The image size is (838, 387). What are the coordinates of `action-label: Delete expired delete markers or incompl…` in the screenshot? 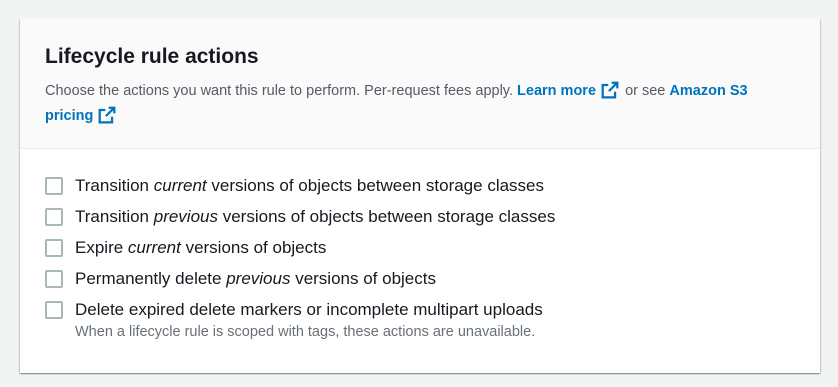 It's located at (309, 310).